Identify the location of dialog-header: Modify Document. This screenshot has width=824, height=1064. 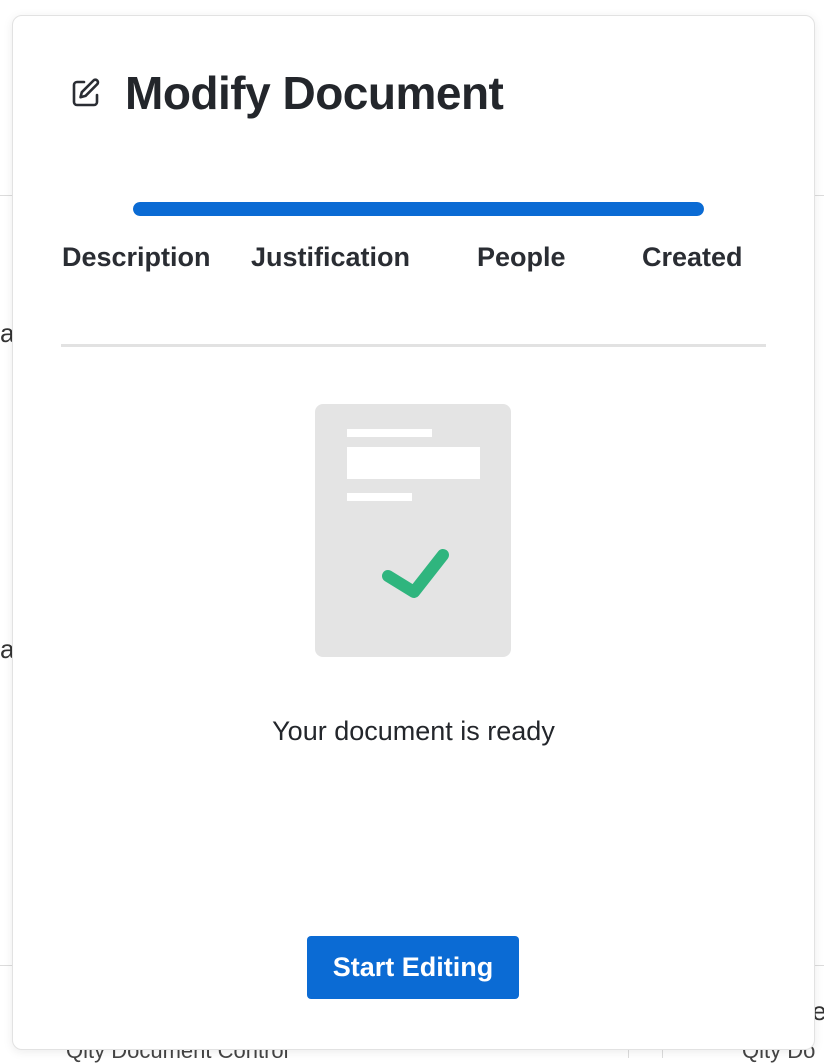
(286, 93).